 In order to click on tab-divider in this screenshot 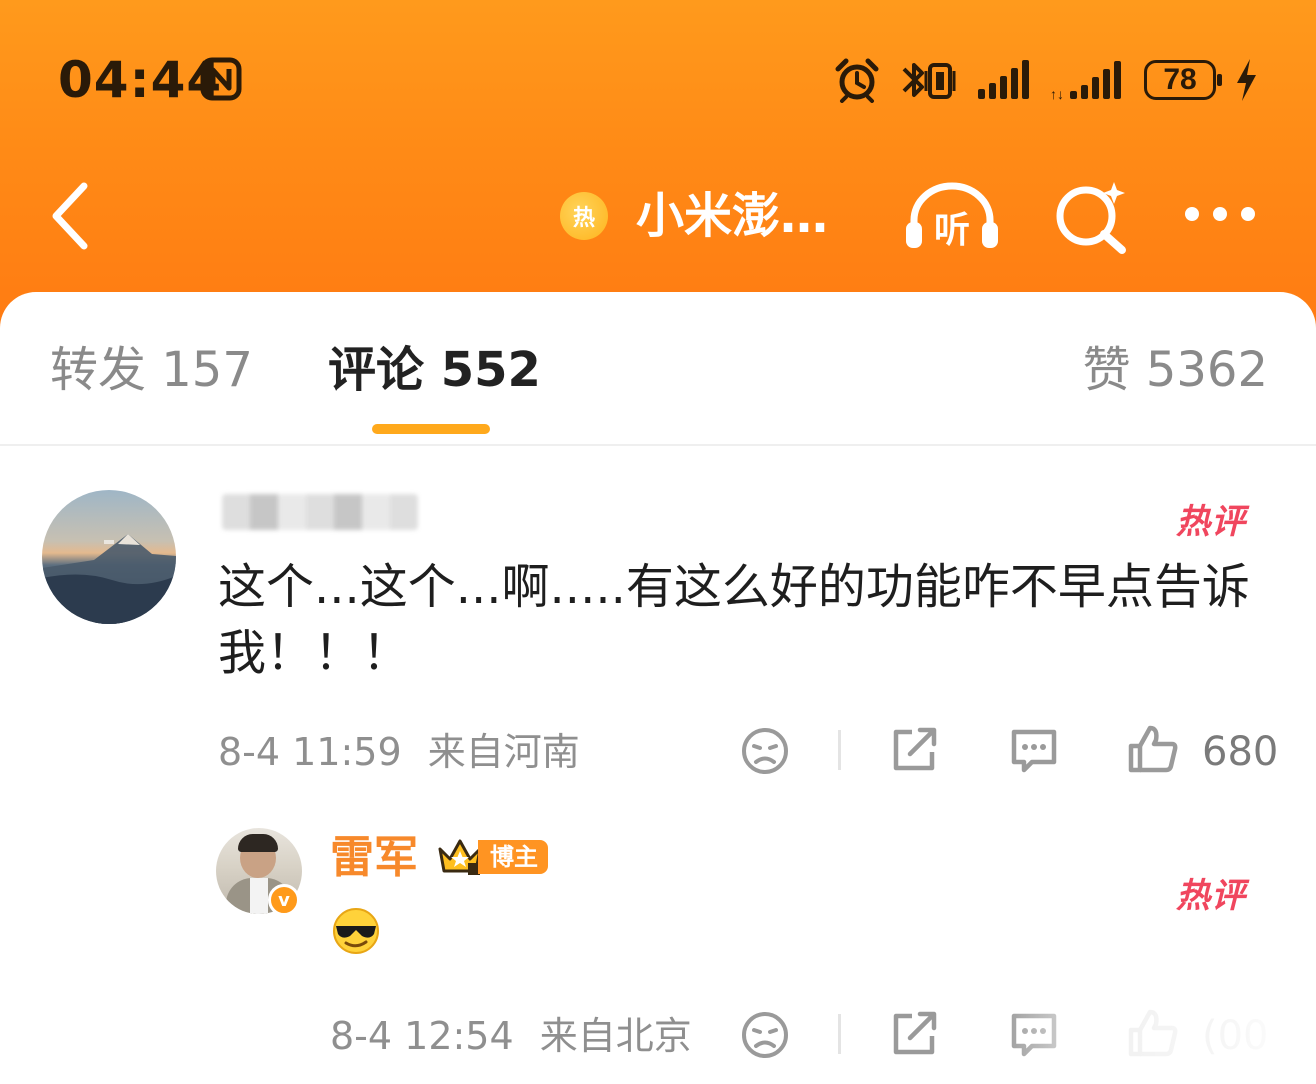, I will do `click(658, 445)`.